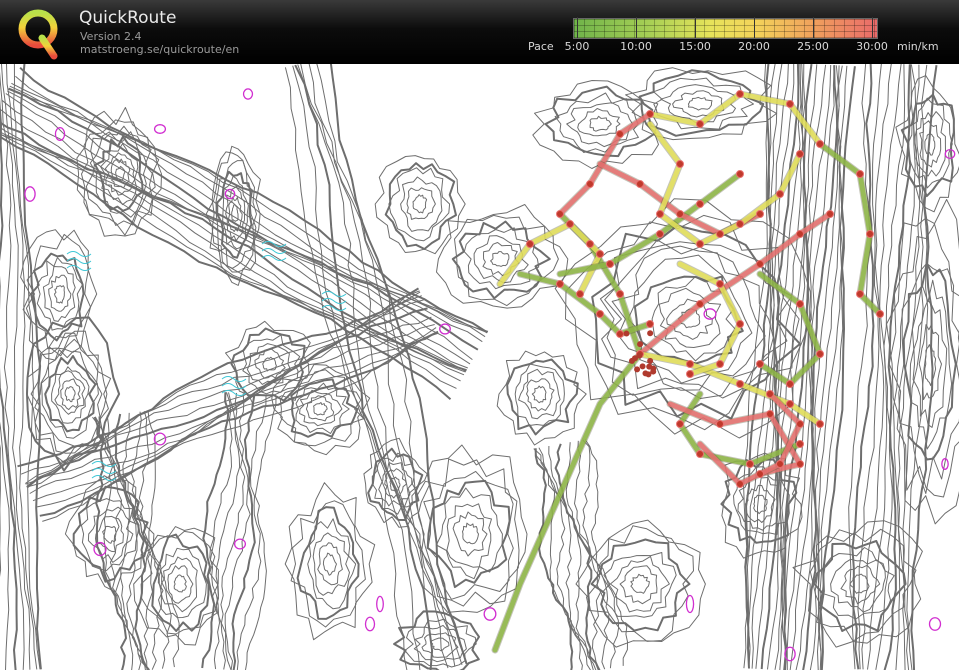  I want to click on pace-tick: 15:00, so click(695, 46).